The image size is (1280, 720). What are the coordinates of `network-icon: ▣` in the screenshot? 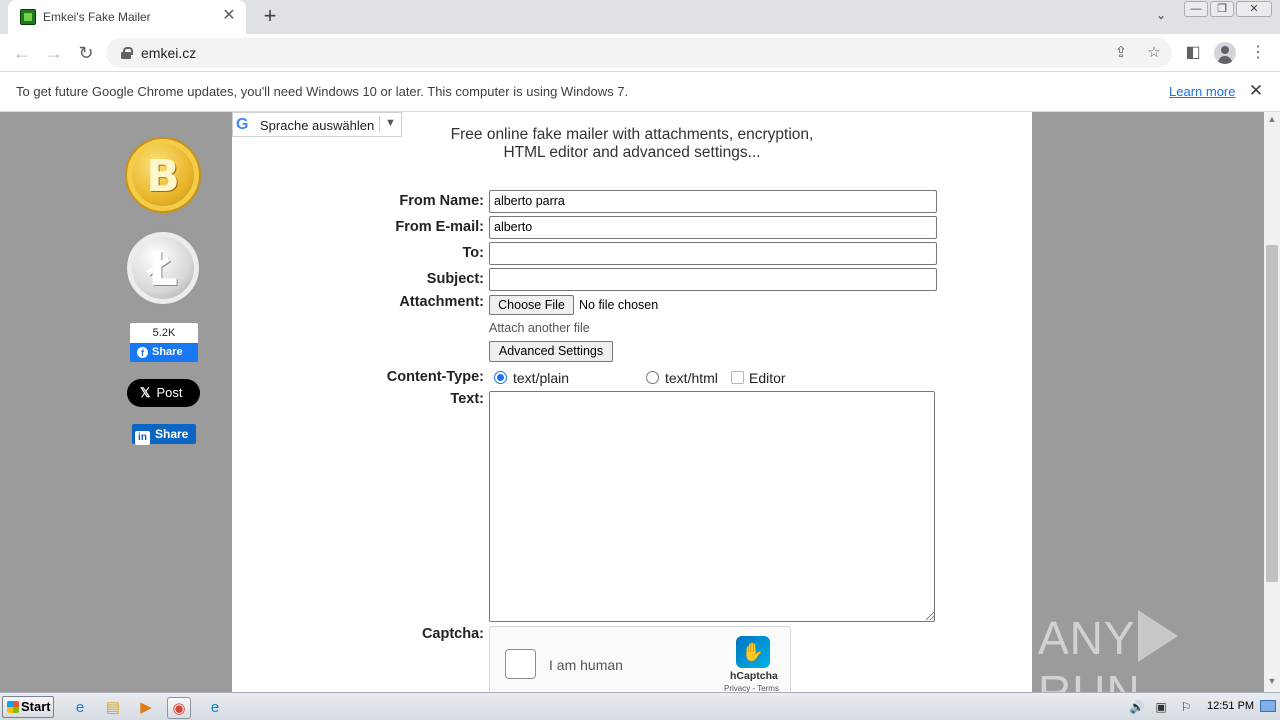 It's located at (1161, 707).